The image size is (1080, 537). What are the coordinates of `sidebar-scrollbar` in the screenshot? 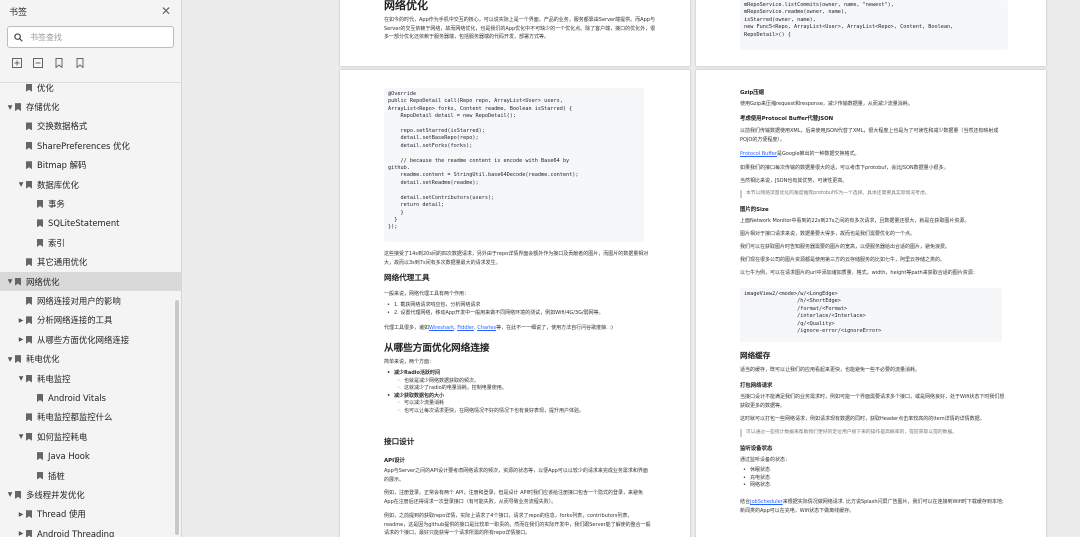 It's located at (177, 417).